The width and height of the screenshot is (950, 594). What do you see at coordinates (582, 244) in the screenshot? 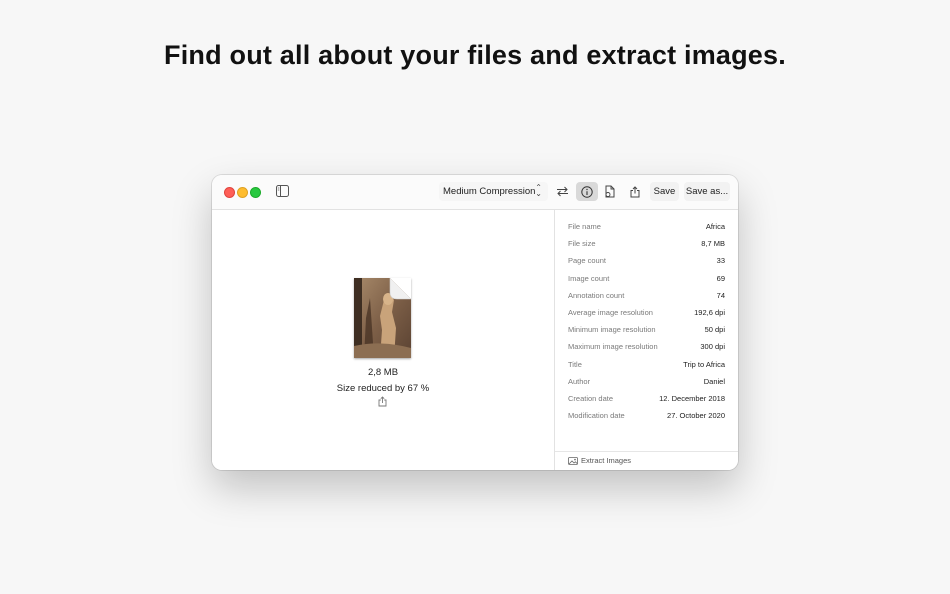
I see `info-row-label: File size` at bounding box center [582, 244].